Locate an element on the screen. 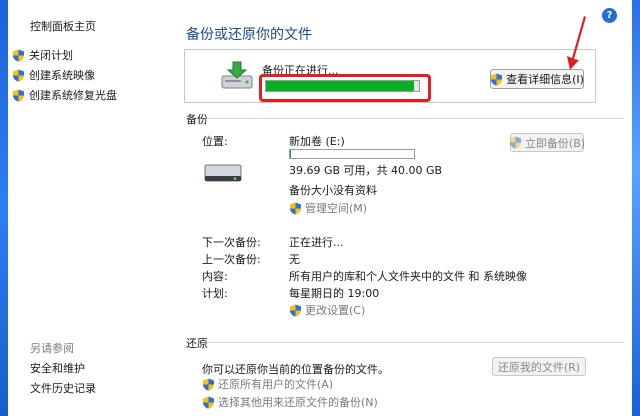 Image resolution: width=640 pixels, height=416 pixels. manage-space-label: 管理空间(M) is located at coordinates (336, 208).